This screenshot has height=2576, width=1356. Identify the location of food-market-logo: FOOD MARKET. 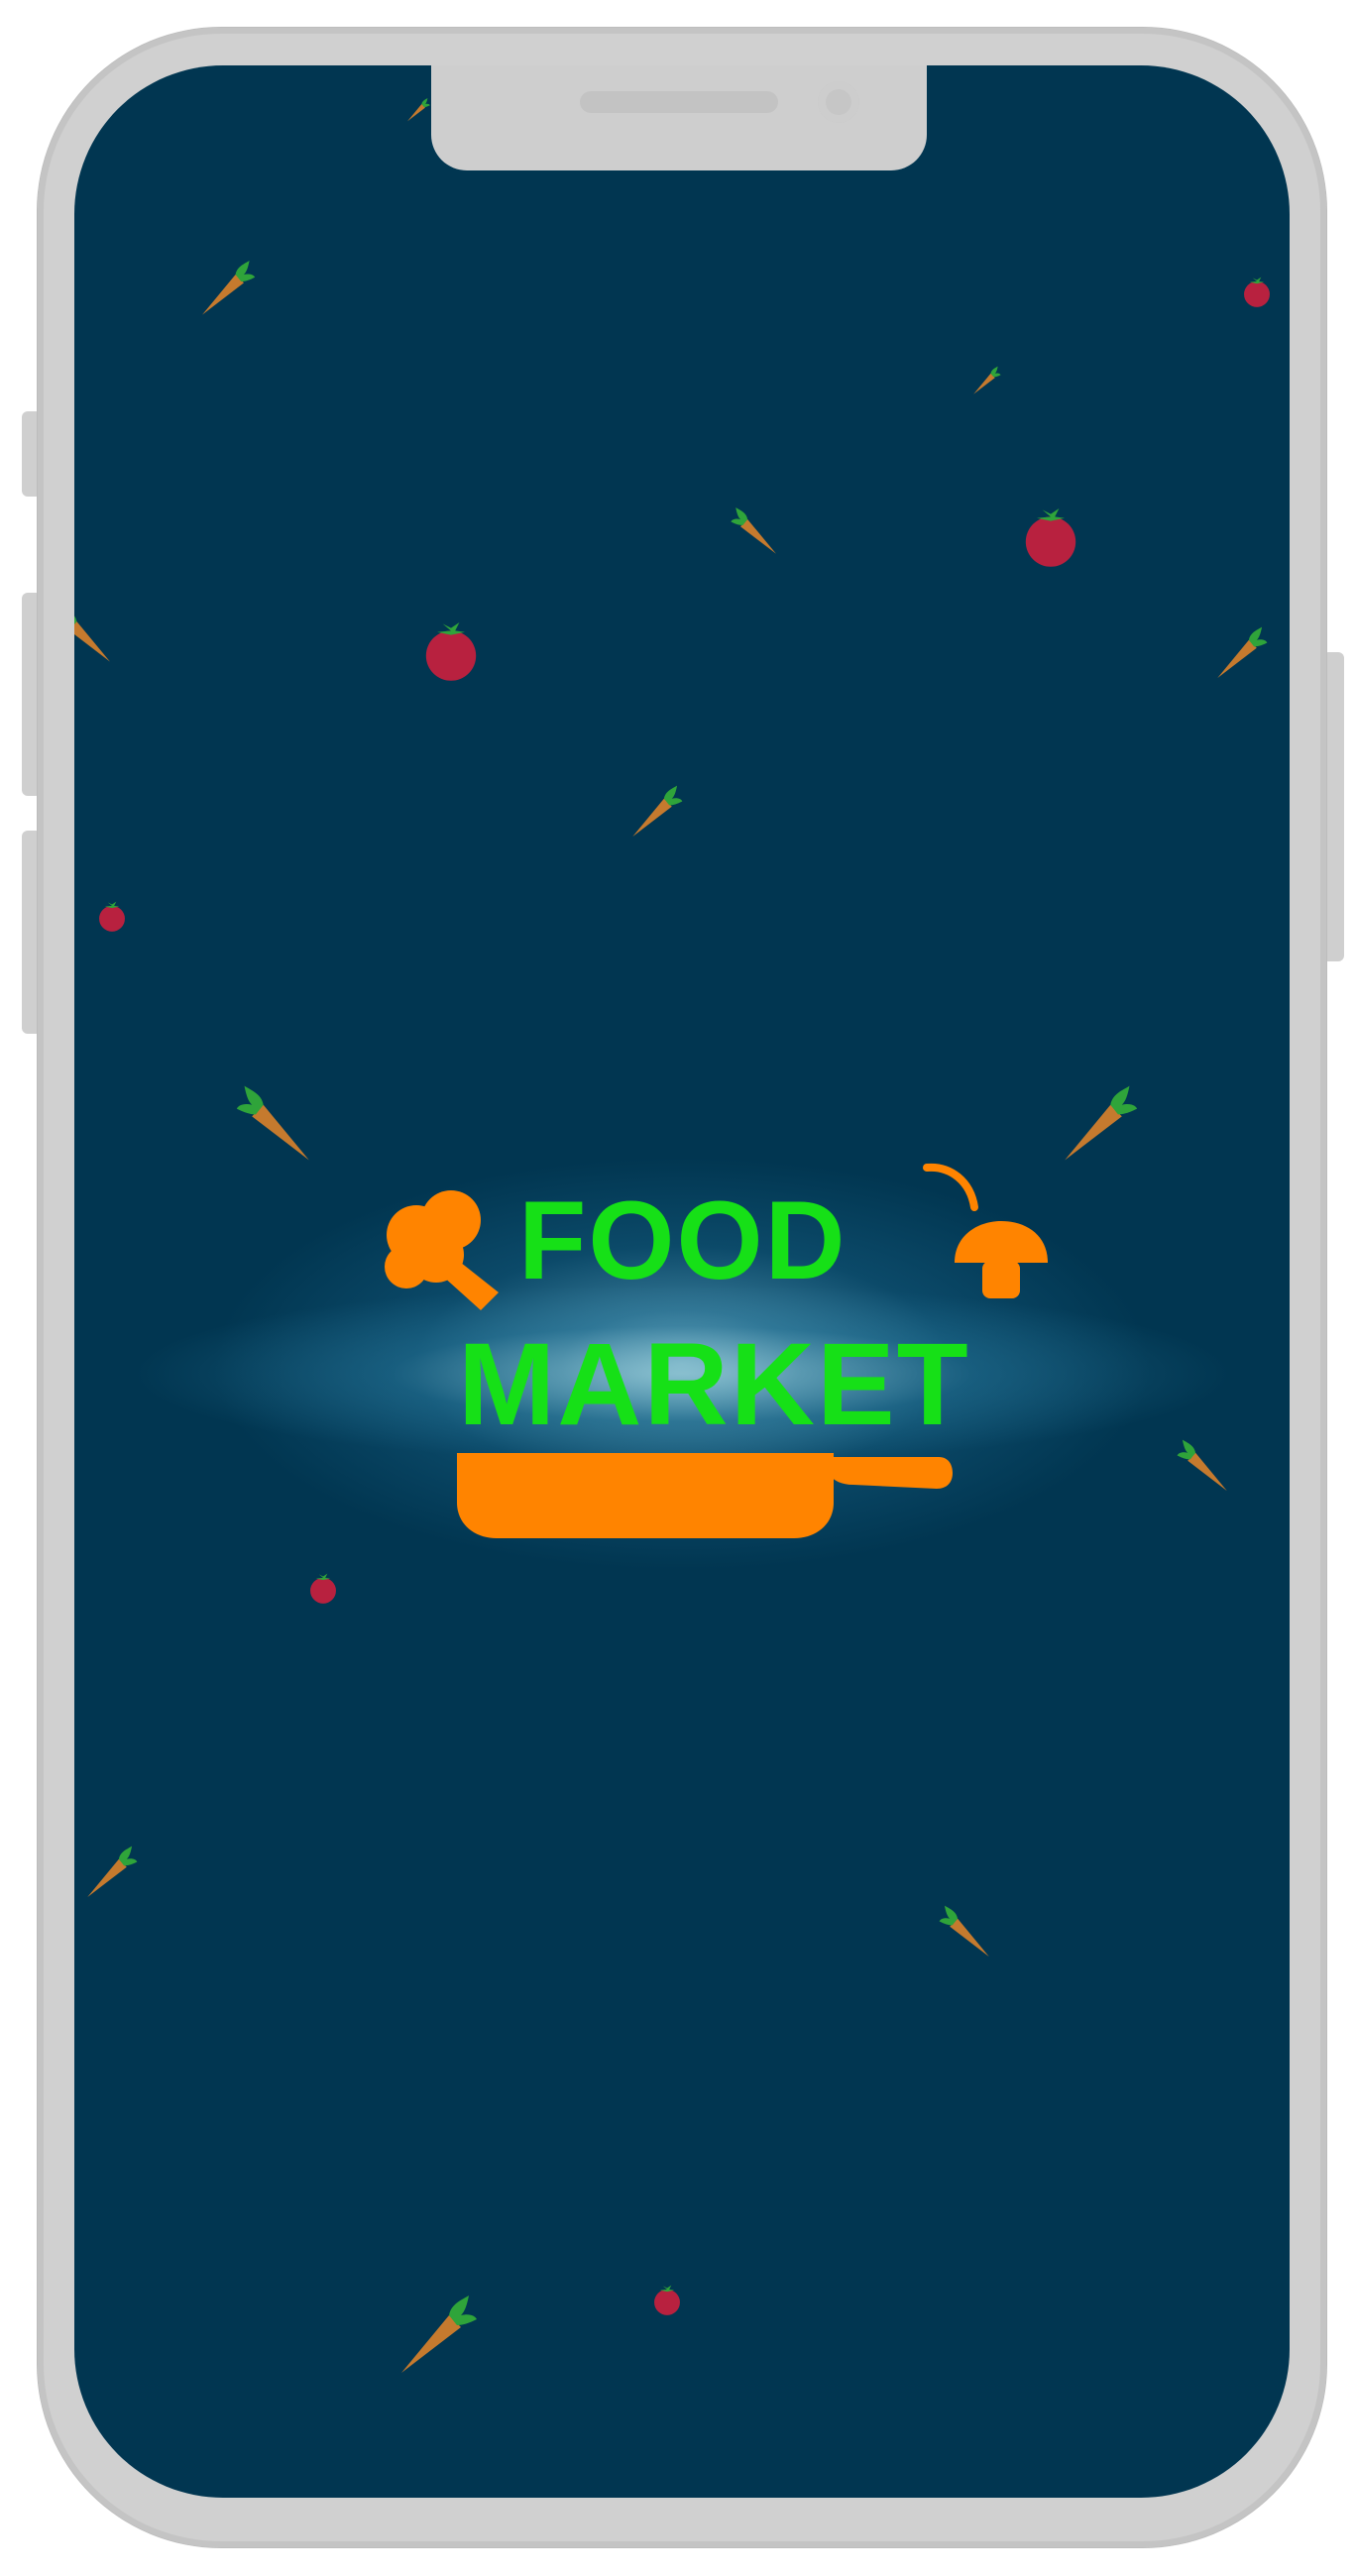
(719, 1324).